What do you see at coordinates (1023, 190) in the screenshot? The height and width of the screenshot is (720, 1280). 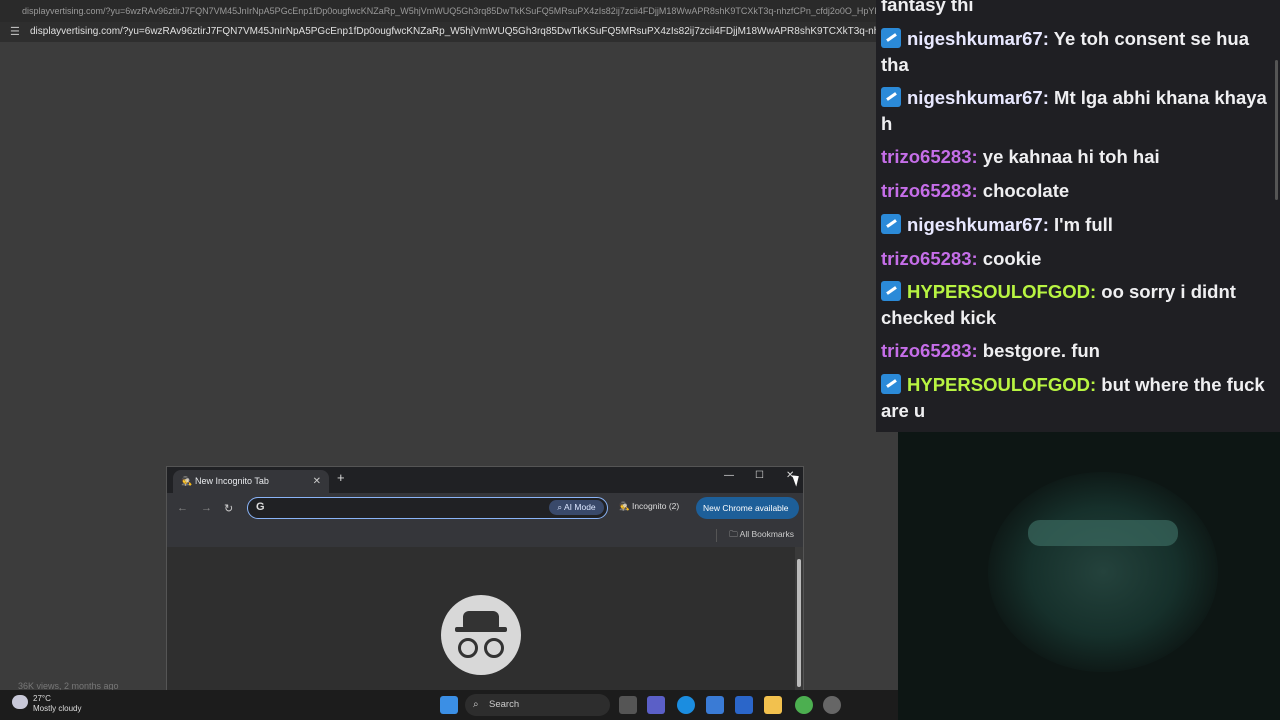 I see `chat-text: chocolate` at bounding box center [1023, 190].